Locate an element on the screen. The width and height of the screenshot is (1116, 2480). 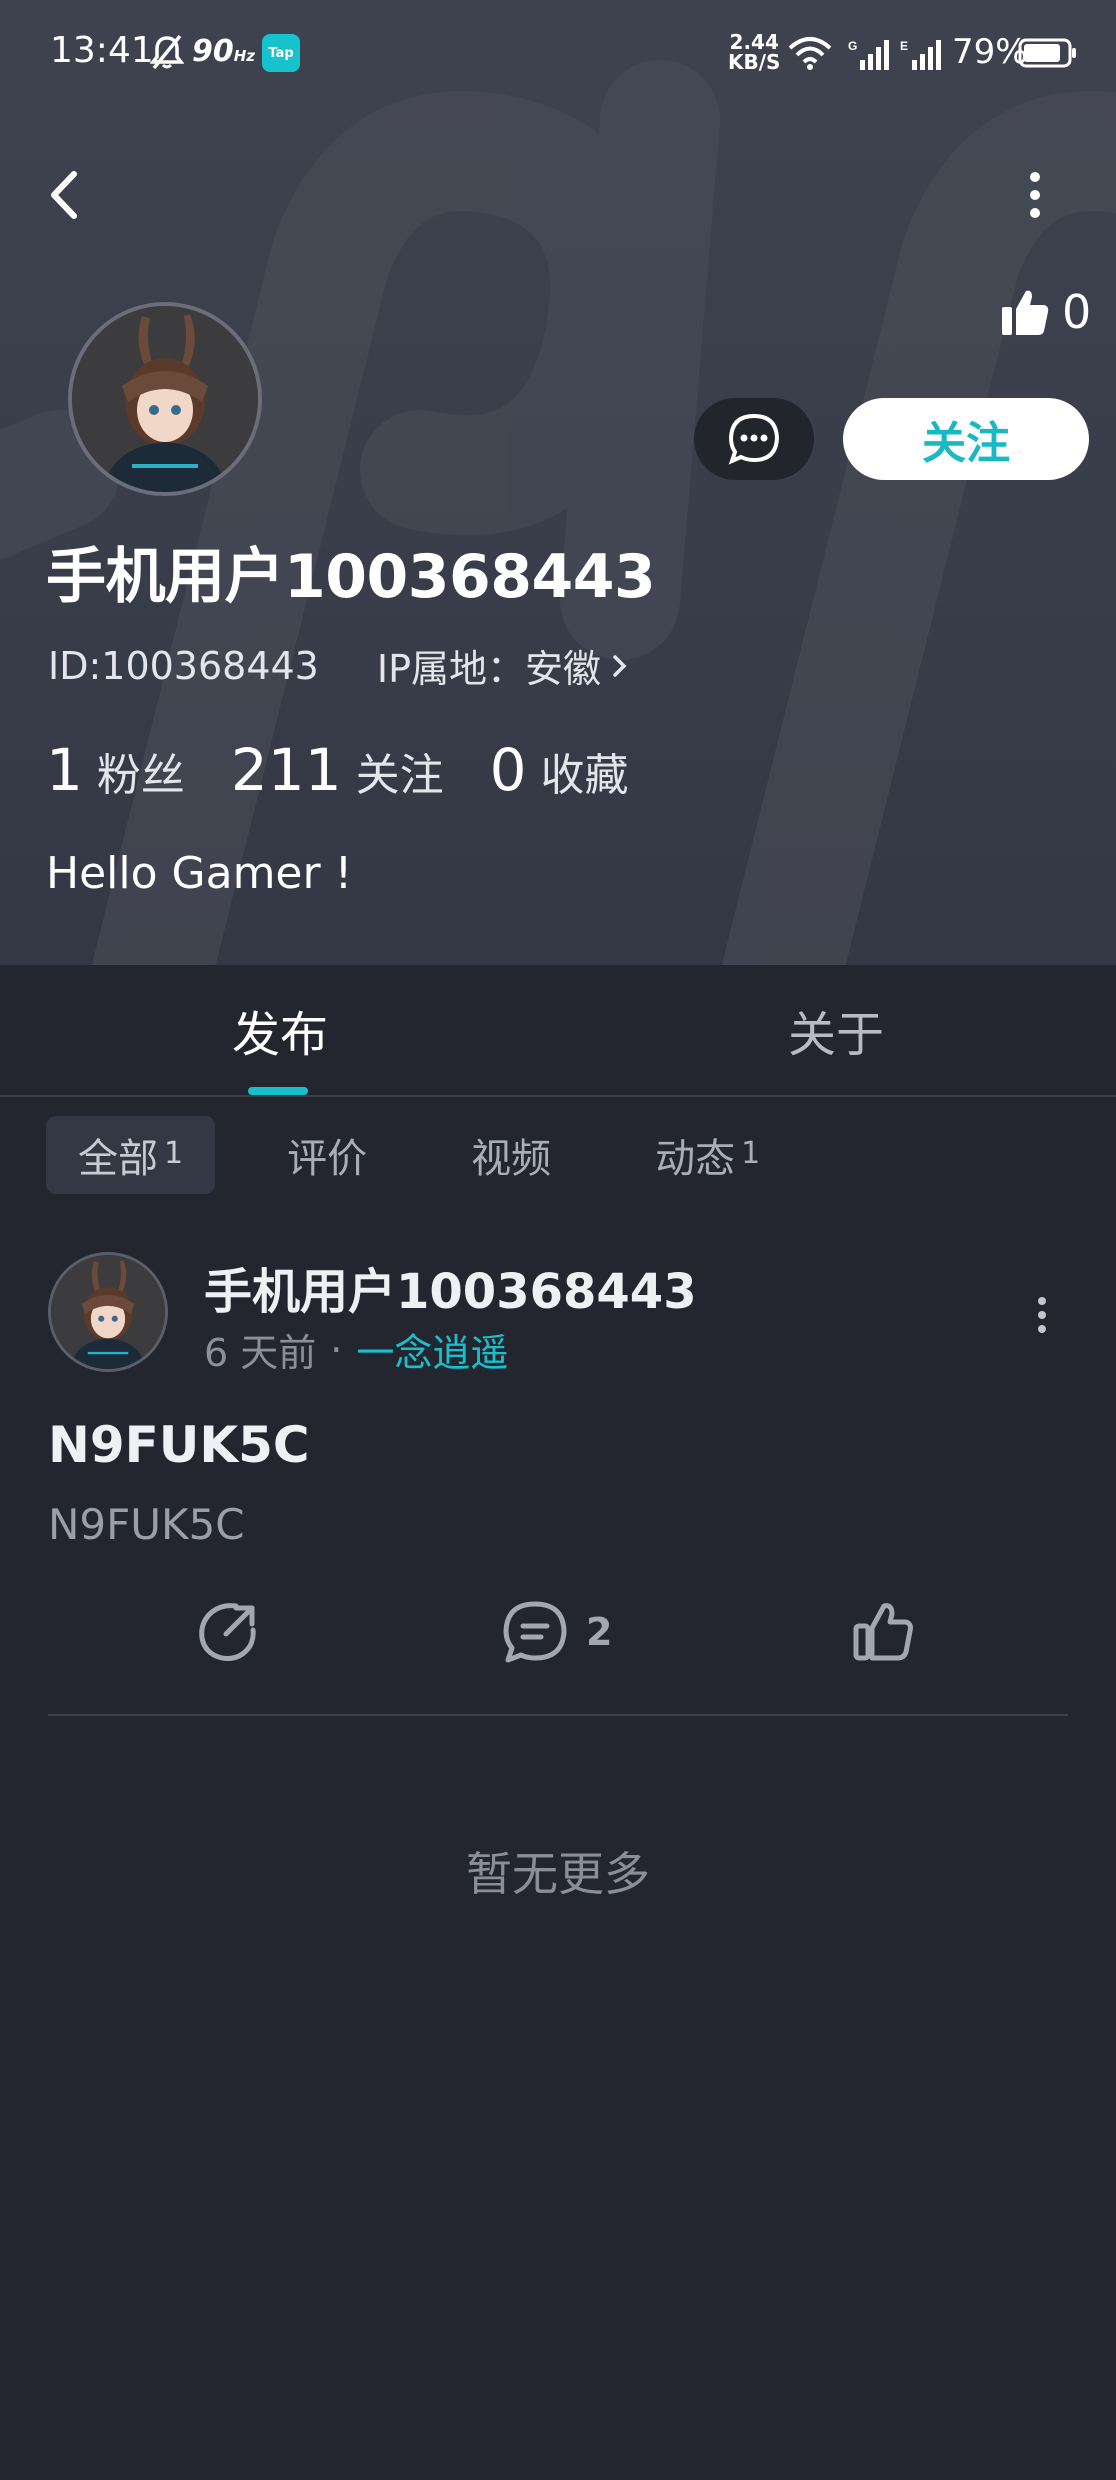
tab-about: 关于 is located at coordinates (836, 1030).